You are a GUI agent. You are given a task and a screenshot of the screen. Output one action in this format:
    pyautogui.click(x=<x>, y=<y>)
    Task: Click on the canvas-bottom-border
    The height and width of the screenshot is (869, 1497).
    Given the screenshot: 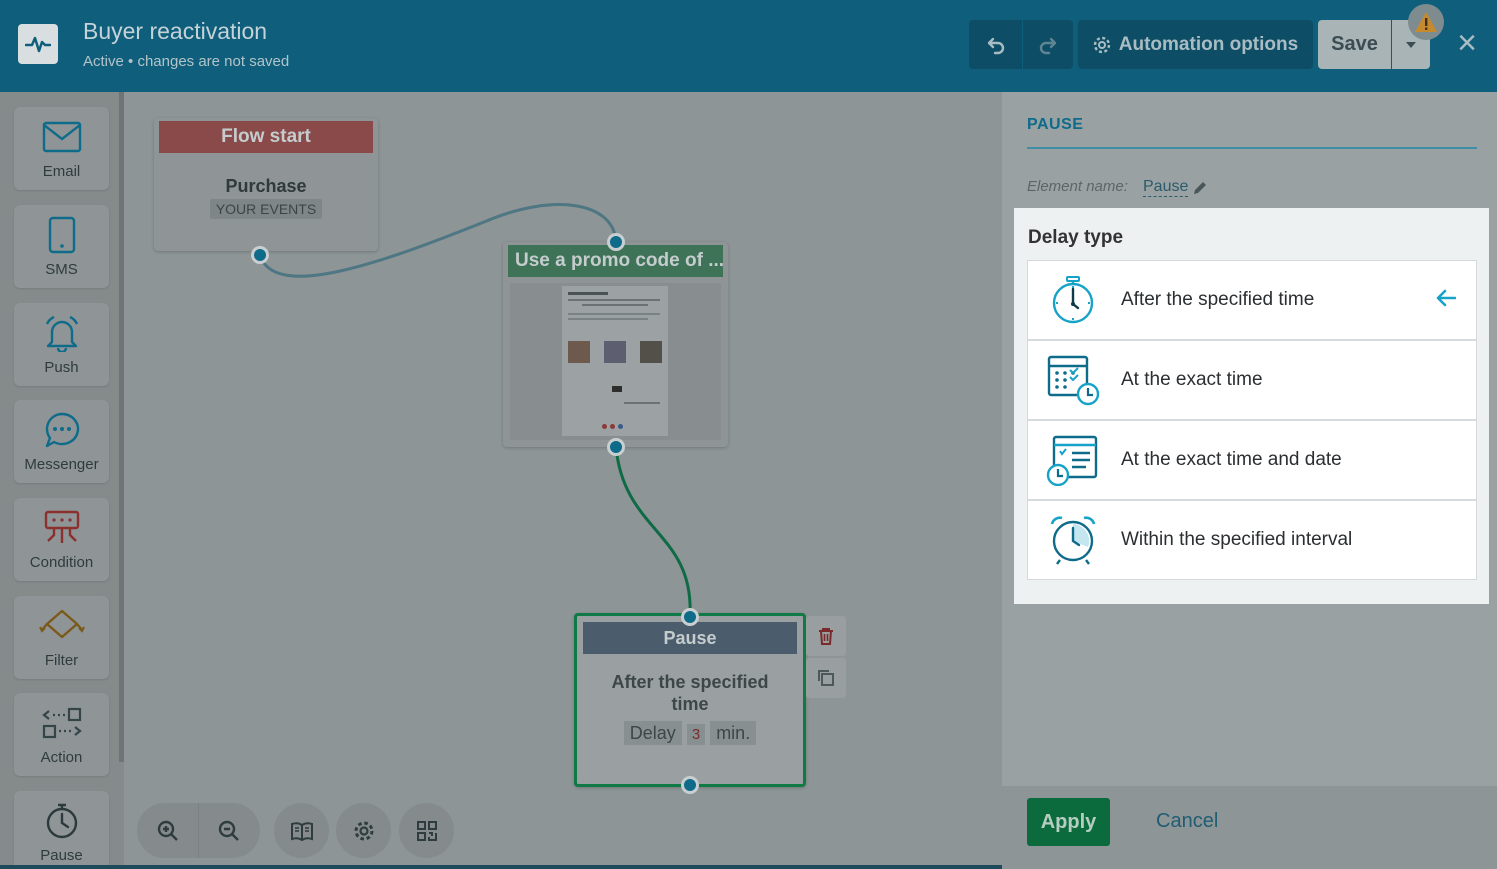 What is the action you would take?
    pyautogui.click(x=501, y=867)
    